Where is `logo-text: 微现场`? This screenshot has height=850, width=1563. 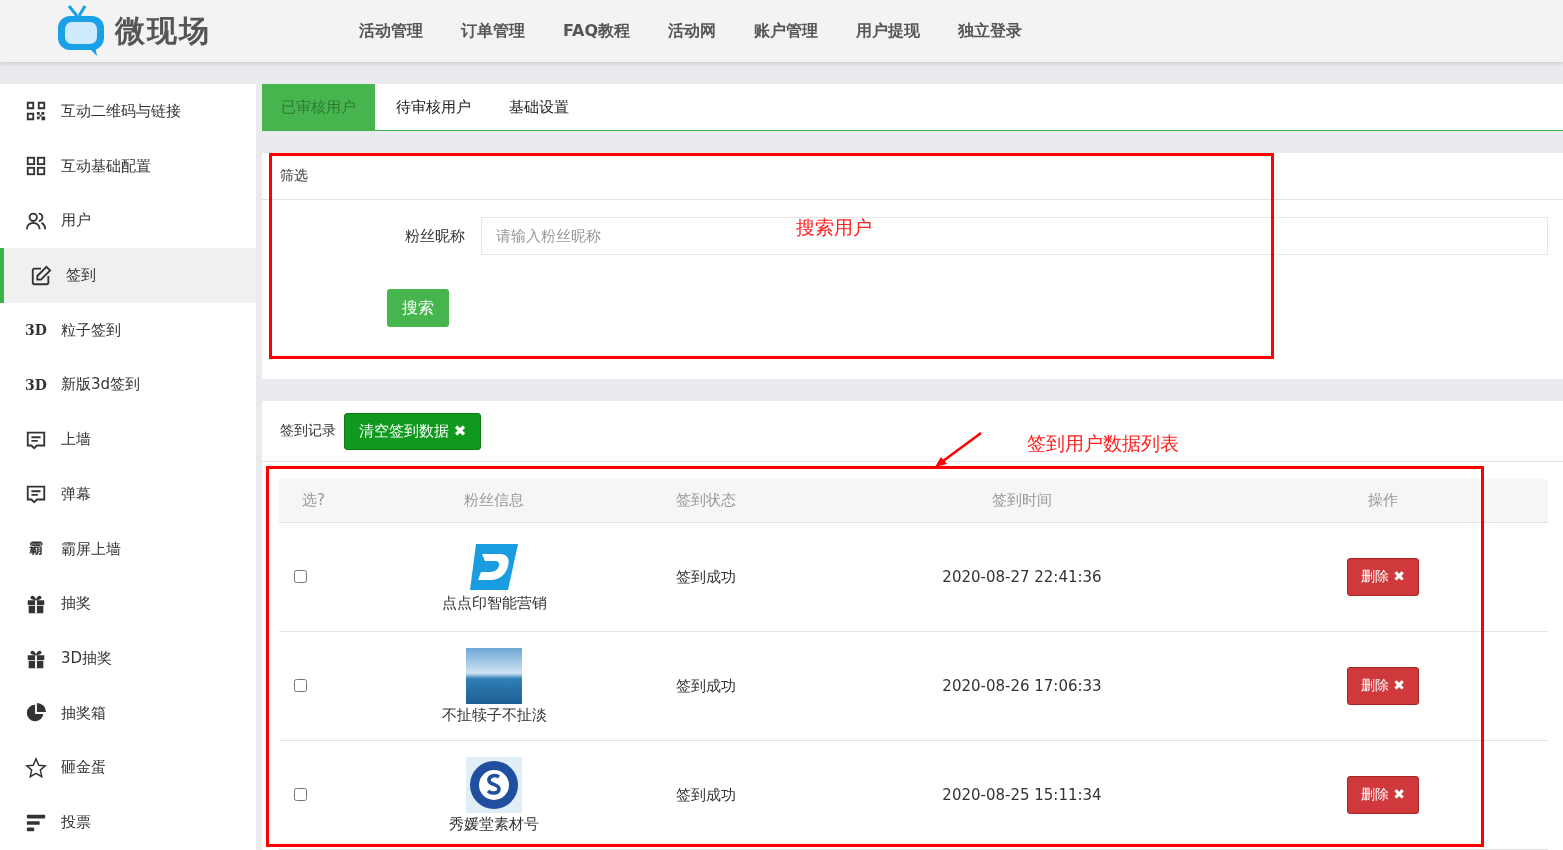 logo-text: 微现场 is located at coordinates (163, 30).